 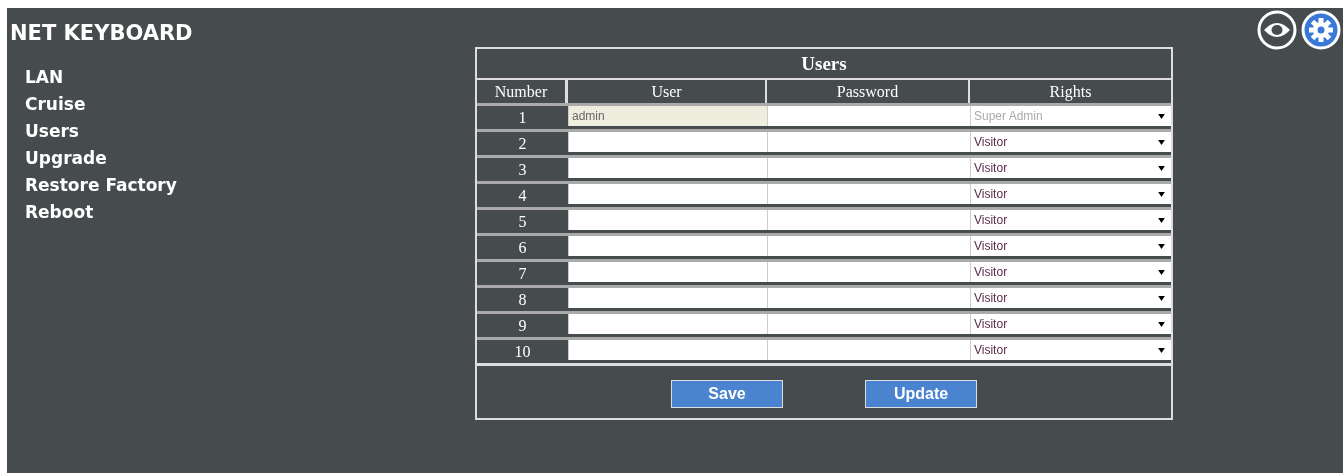 What do you see at coordinates (824, 64) in the screenshot?
I see `table-title: Users` at bounding box center [824, 64].